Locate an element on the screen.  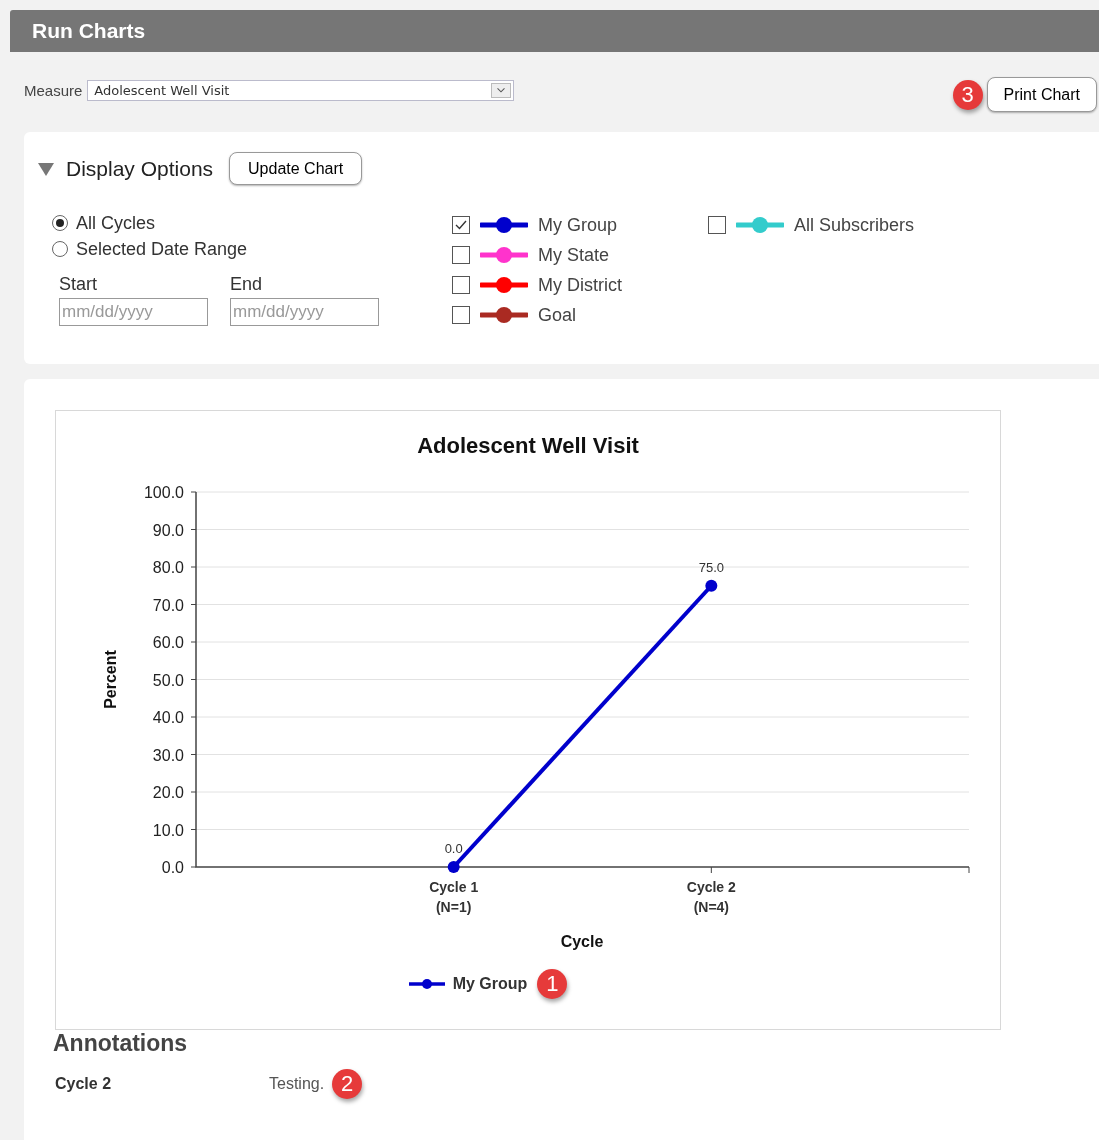
print-chart-button: Print Chart is located at coordinates (1041, 94).